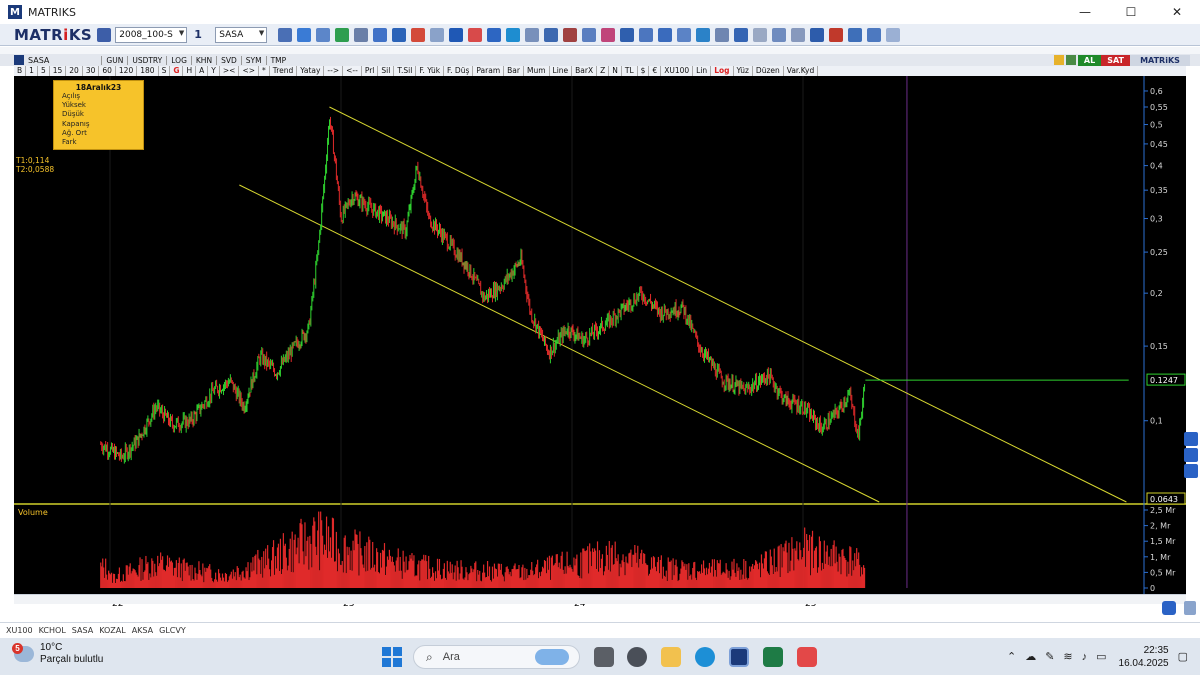  What do you see at coordinates (202, 71) in the screenshot?
I see `chart-tool-button: A` at bounding box center [202, 71].